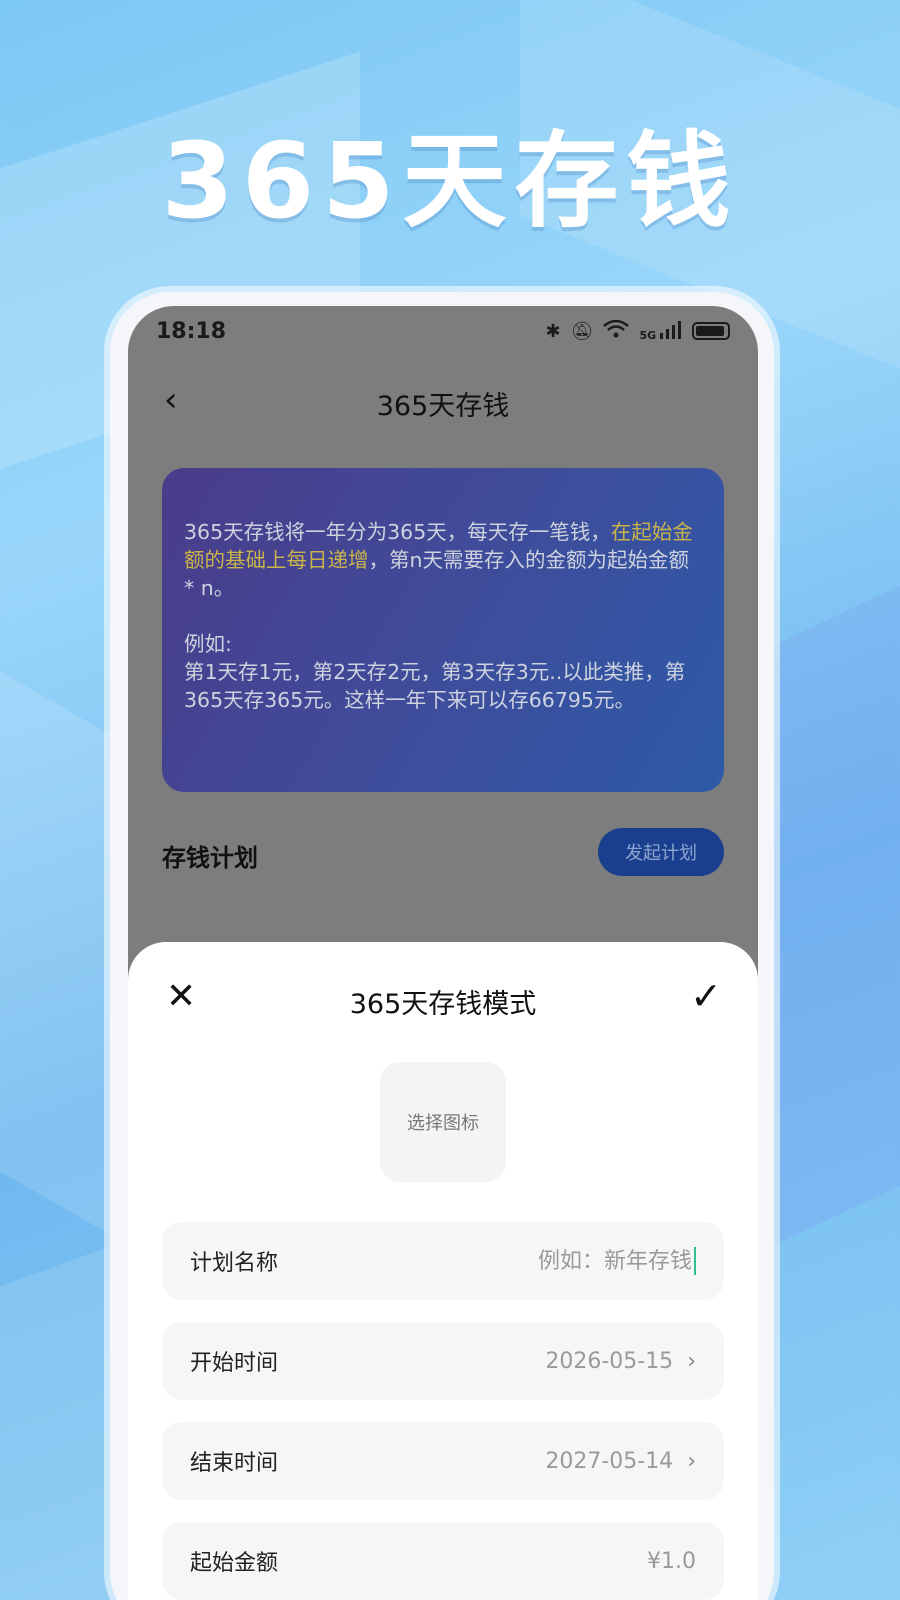 Image resolution: width=900 pixels, height=1600 pixels. Describe the element at coordinates (234, 1463) in the screenshot. I see `row-label: 结束时间` at that location.